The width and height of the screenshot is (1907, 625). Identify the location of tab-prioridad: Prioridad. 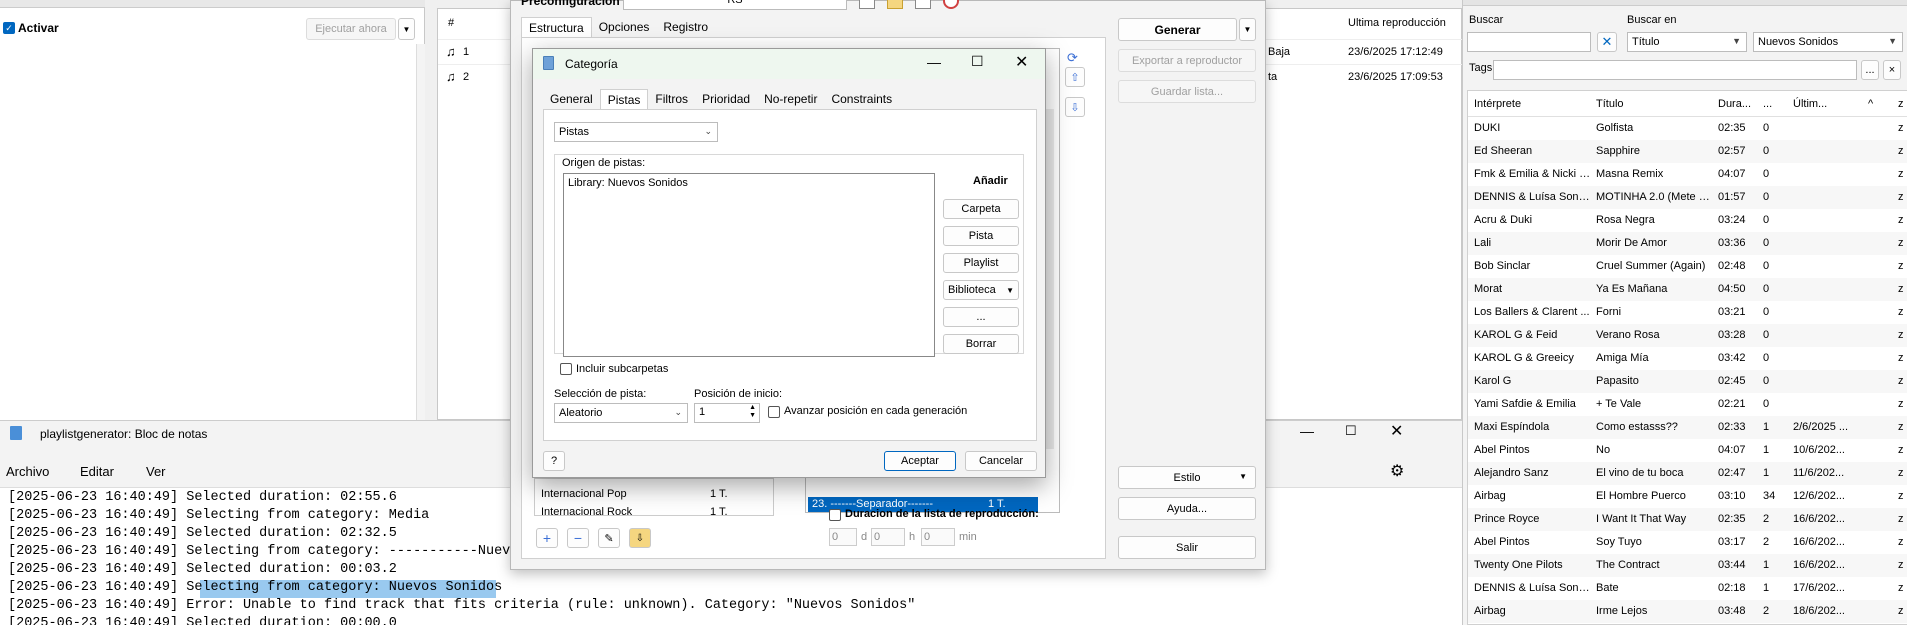
(726, 99).